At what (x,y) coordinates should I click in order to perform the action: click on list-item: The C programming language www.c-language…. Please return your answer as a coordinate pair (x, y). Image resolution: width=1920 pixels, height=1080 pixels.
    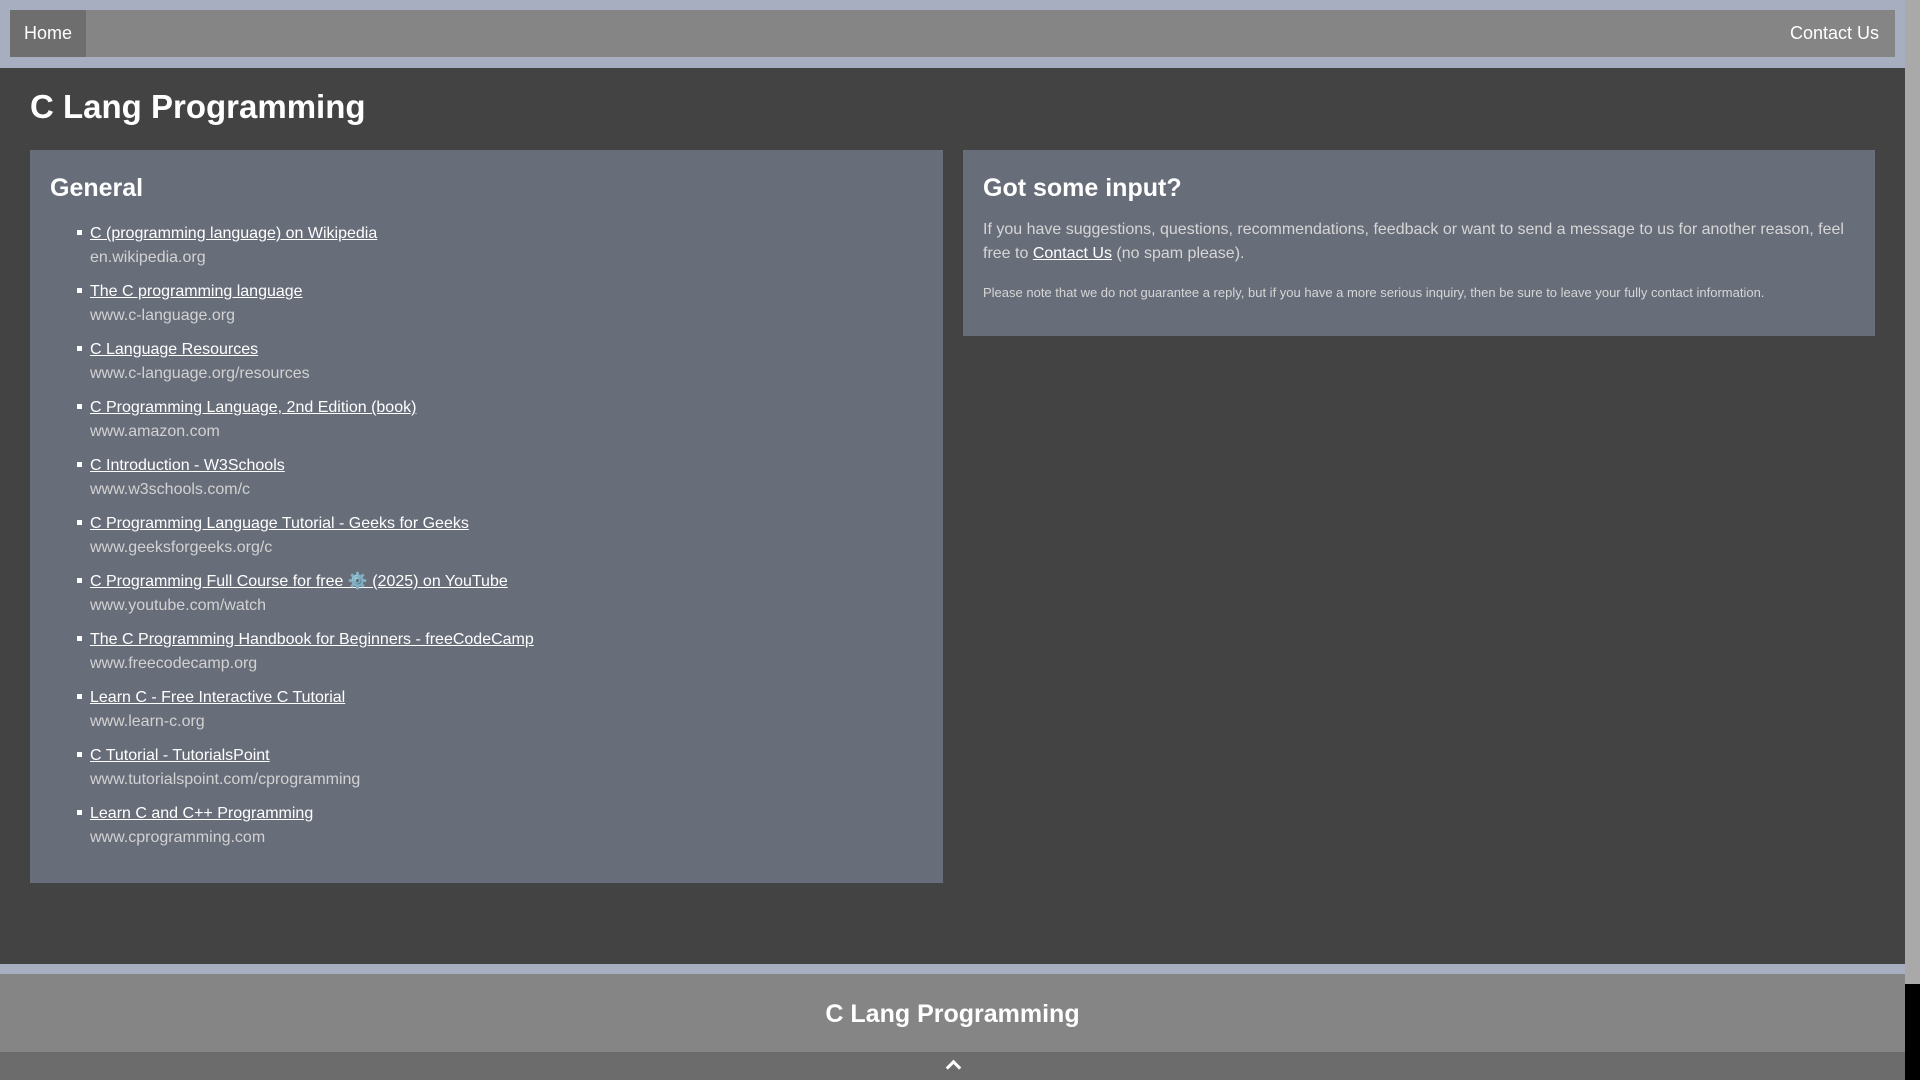
    Looking at the image, I should click on (498, 309).